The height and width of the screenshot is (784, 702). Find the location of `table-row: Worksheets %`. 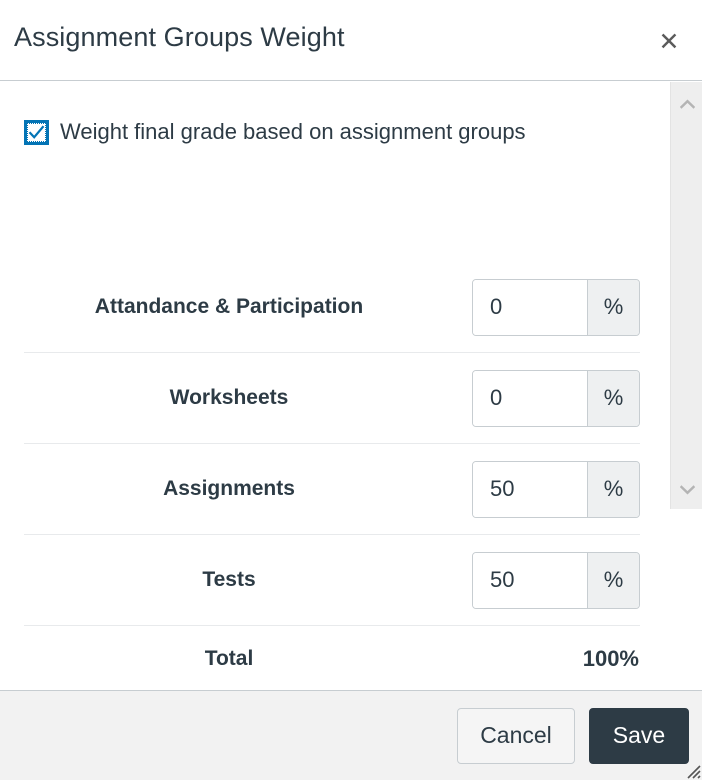

table-row: Worksheets % is located at coordinates (332, 398).